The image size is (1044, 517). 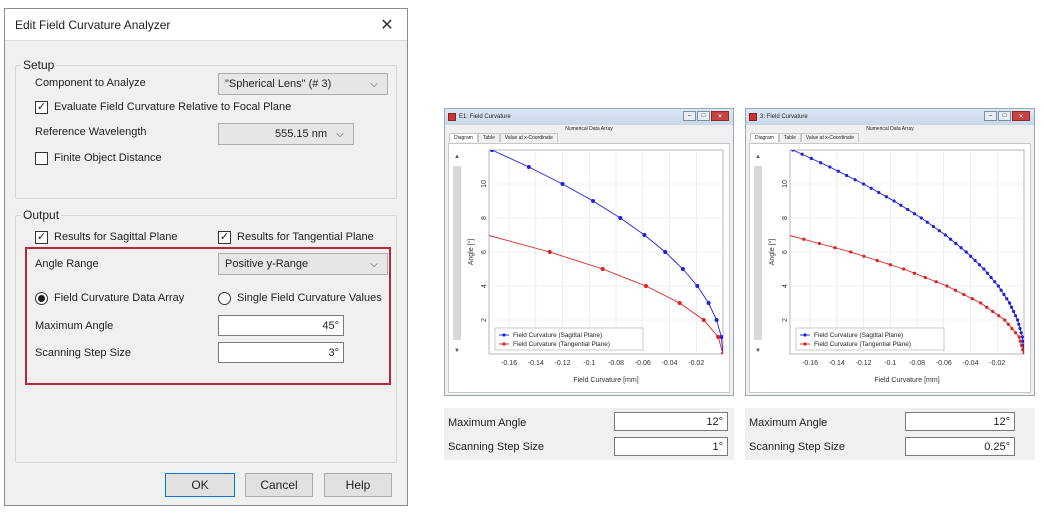 What do you see at coordinates (106, 237) in the screenshot?
I see `sagittal-row: ✓ Results for Sagittal Plane` at bounding box center [106, 237].